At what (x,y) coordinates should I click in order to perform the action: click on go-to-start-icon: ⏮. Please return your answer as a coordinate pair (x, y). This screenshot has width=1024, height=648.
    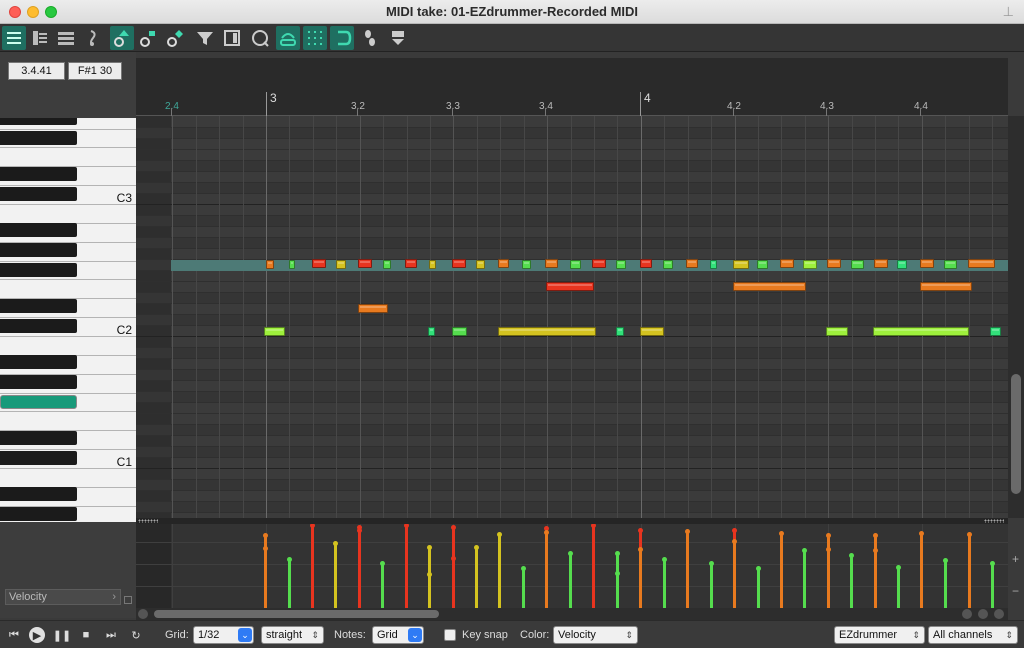
    Looking at the image, I should click on (14, 635).